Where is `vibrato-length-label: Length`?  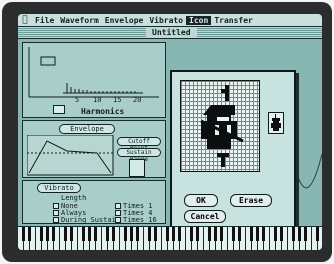
vibrato-length-label: Length is located at coordinates (74, 198).